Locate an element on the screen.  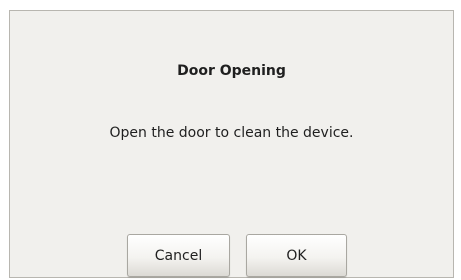
dialog-title: Door Opening is located at coordinates (231, 71).